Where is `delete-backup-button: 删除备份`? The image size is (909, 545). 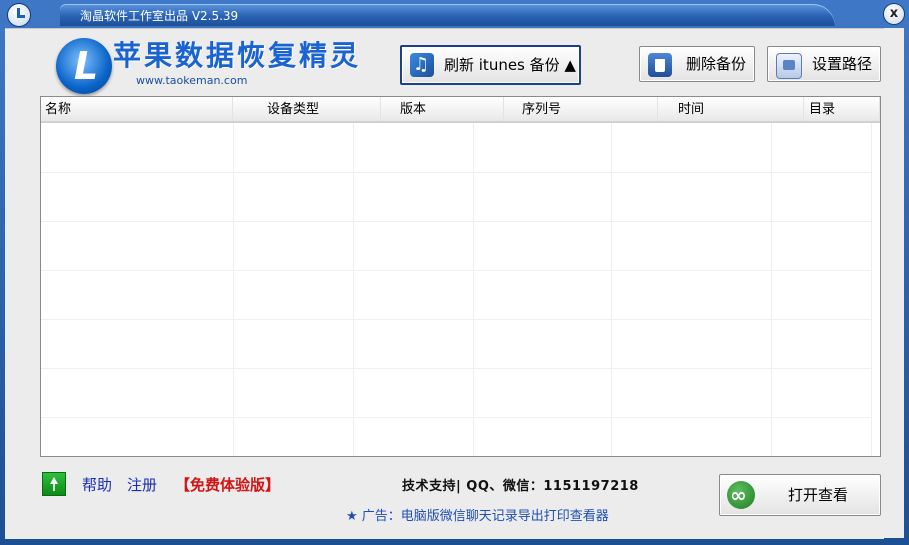
delete-backup-button: 删除备份 is located at coordinates (697, 64).